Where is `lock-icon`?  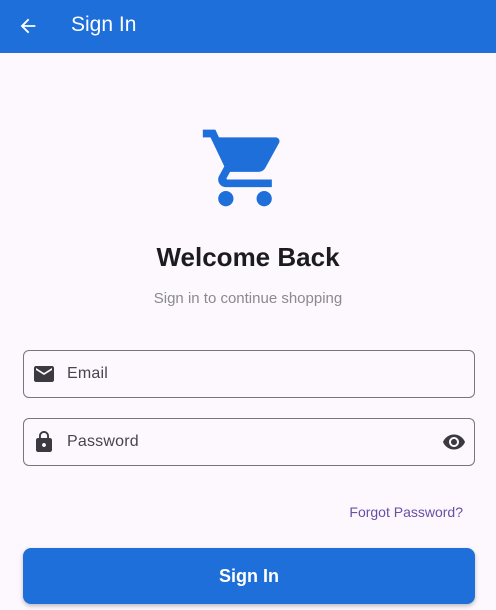 lock-icon is located at coordinates (44, 441).